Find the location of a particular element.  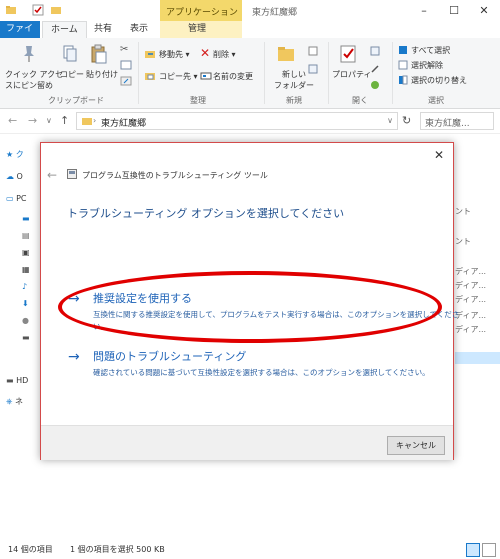

rename-icon is located at coordinates (206, 76).